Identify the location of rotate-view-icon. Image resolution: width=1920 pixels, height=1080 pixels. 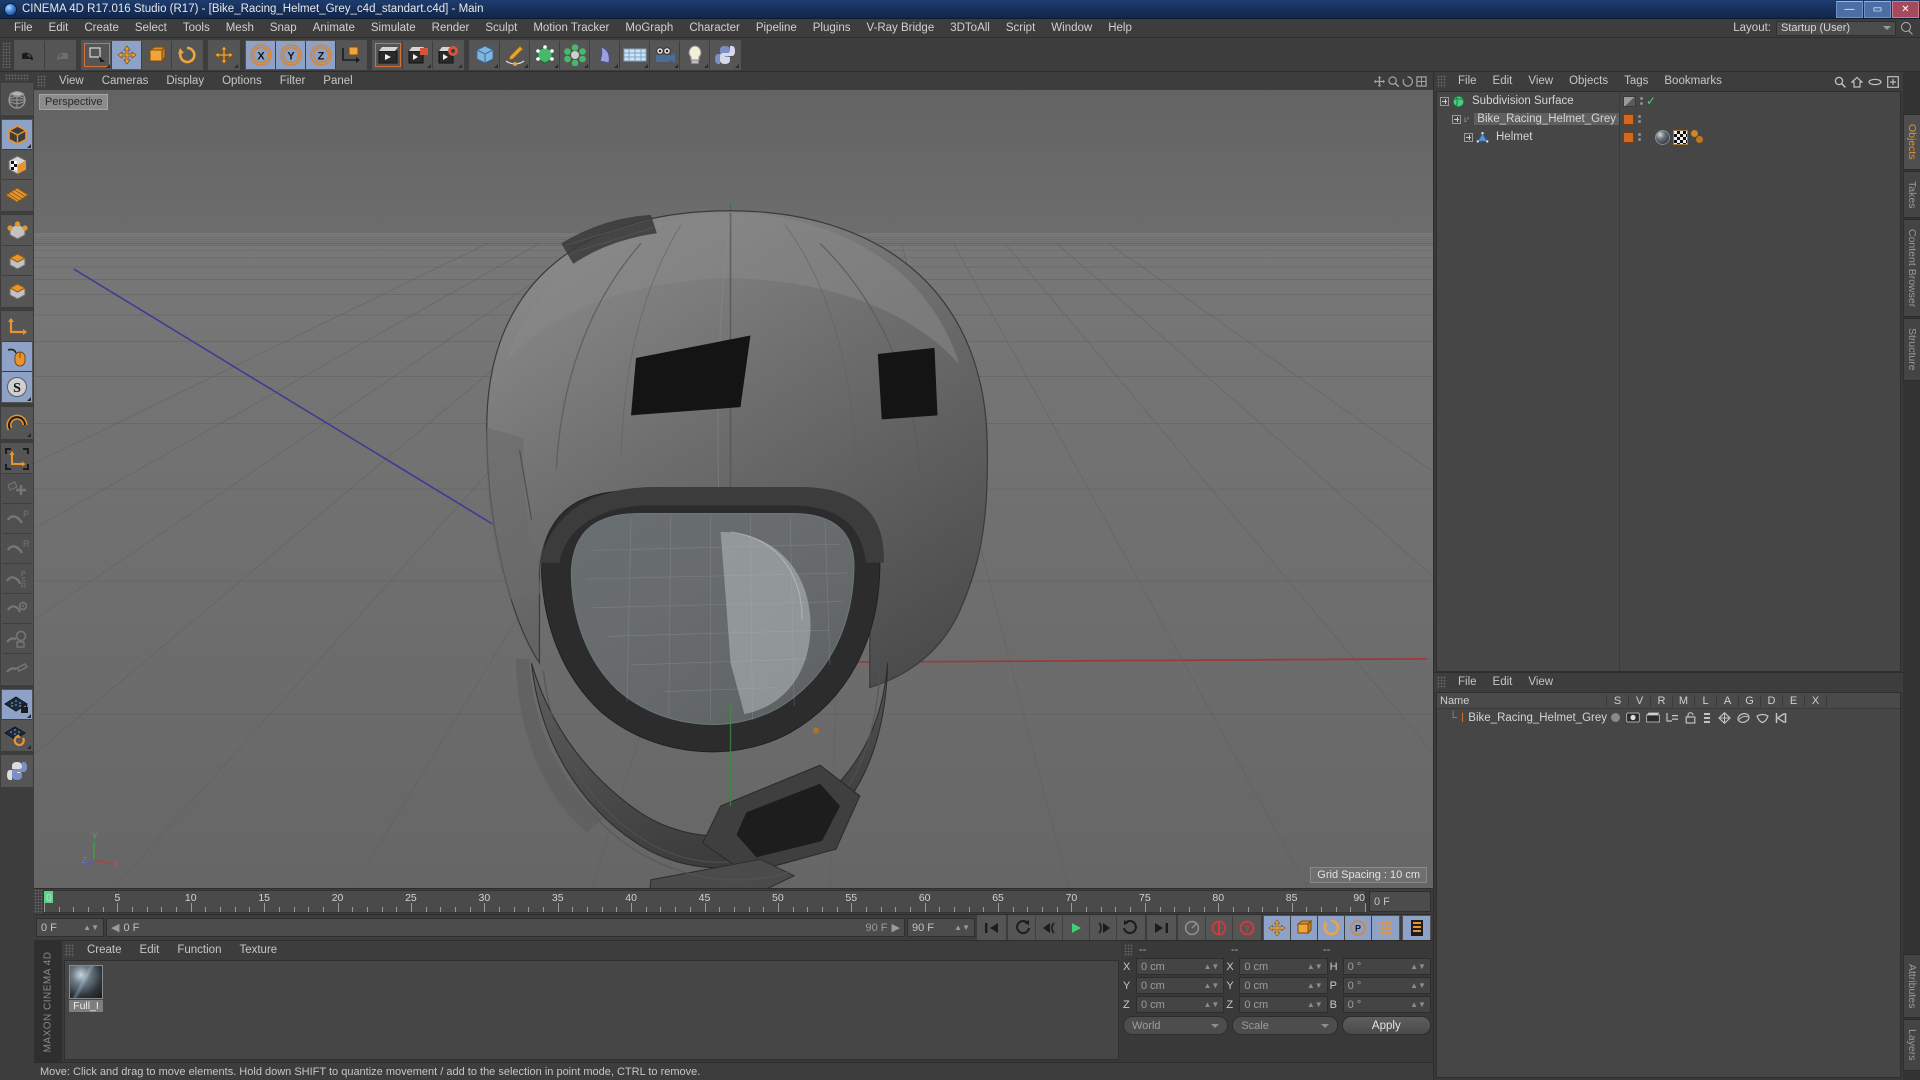
(1407, 81).